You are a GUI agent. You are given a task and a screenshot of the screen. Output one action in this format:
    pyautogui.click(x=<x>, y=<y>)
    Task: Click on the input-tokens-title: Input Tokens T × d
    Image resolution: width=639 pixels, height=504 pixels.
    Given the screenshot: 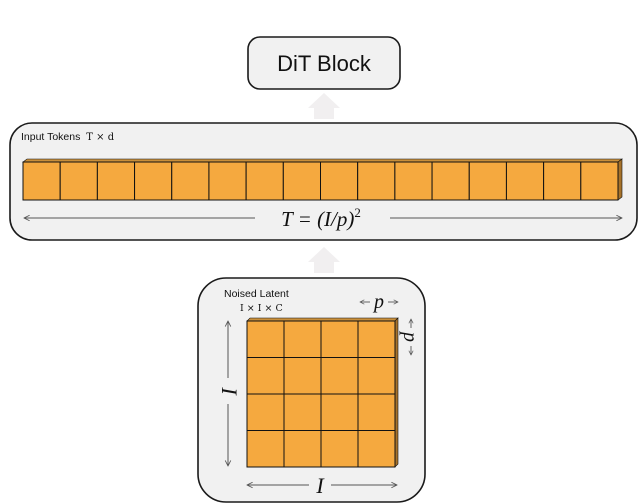 What is the action you would take?
    pyautogui.click(x=68, y=137)
    